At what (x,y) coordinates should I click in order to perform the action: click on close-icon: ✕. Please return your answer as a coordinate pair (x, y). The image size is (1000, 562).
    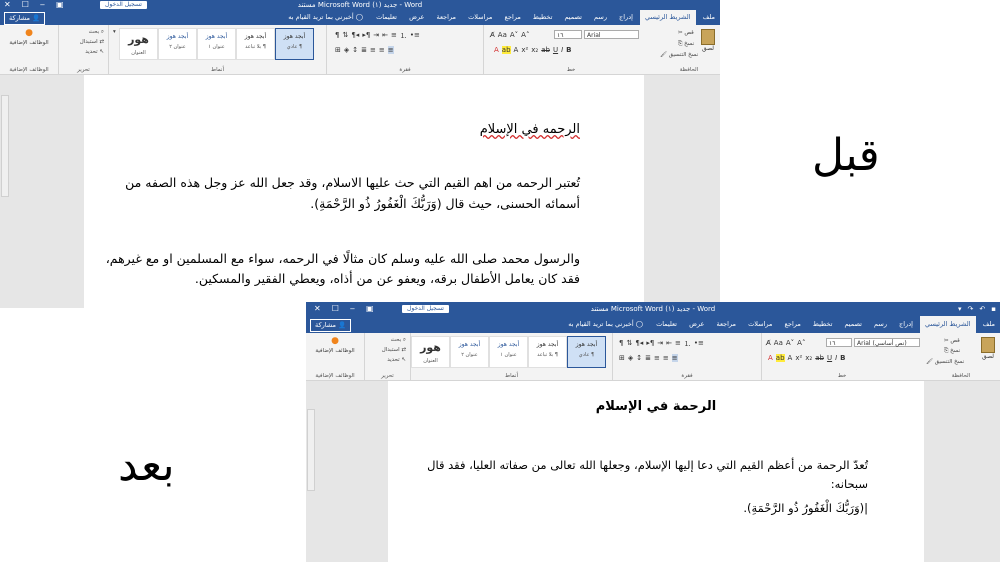
    Looking at the image, I should click on (7, 5).